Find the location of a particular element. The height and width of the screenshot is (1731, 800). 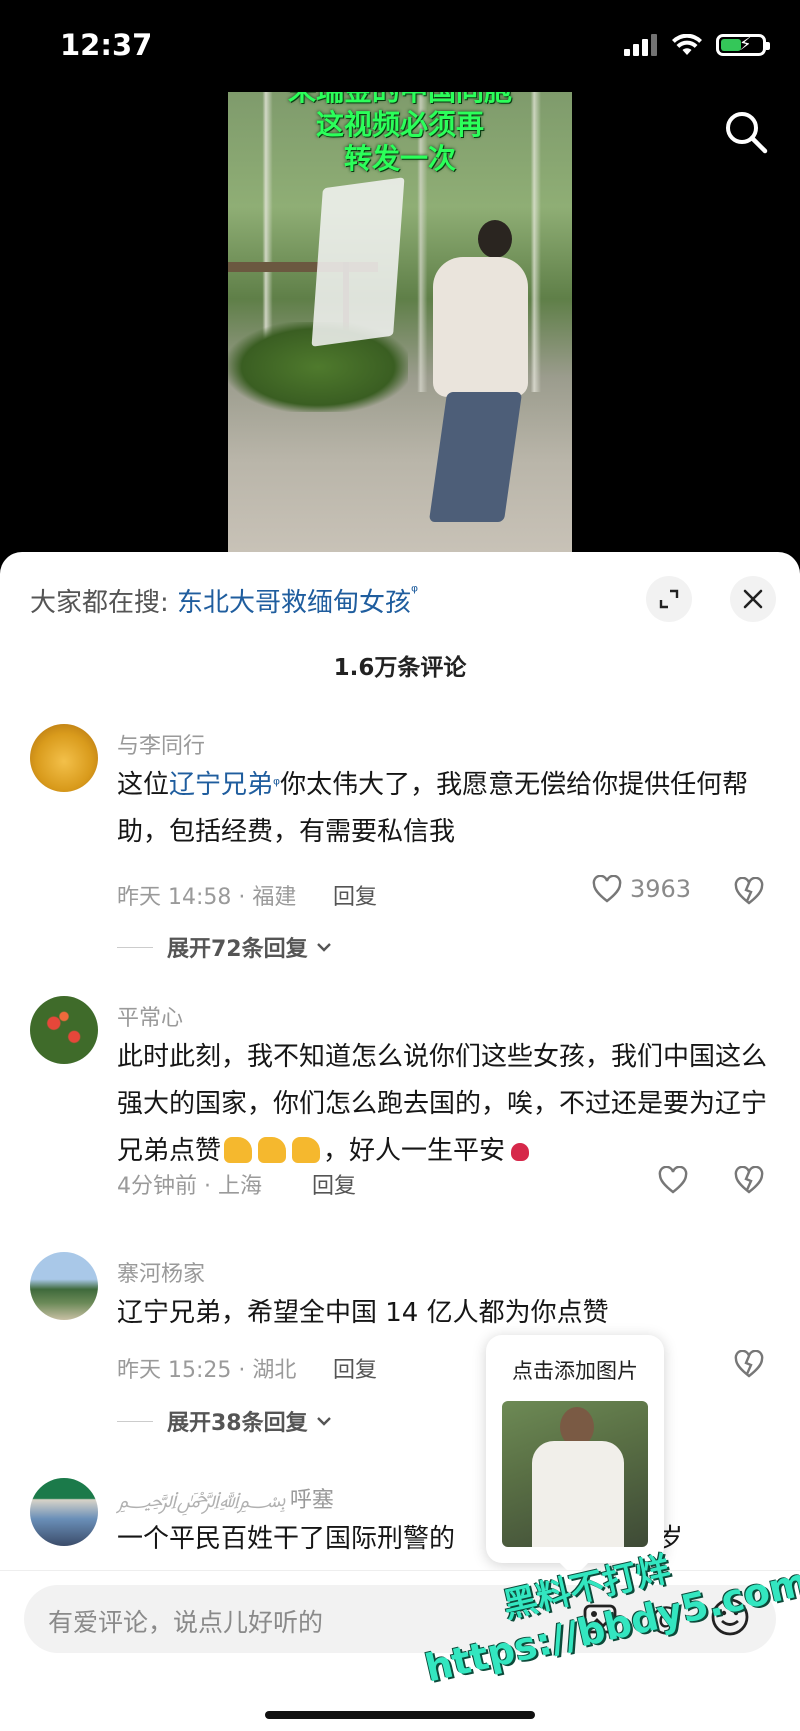

close-icon is located at coordinates (753, 599).